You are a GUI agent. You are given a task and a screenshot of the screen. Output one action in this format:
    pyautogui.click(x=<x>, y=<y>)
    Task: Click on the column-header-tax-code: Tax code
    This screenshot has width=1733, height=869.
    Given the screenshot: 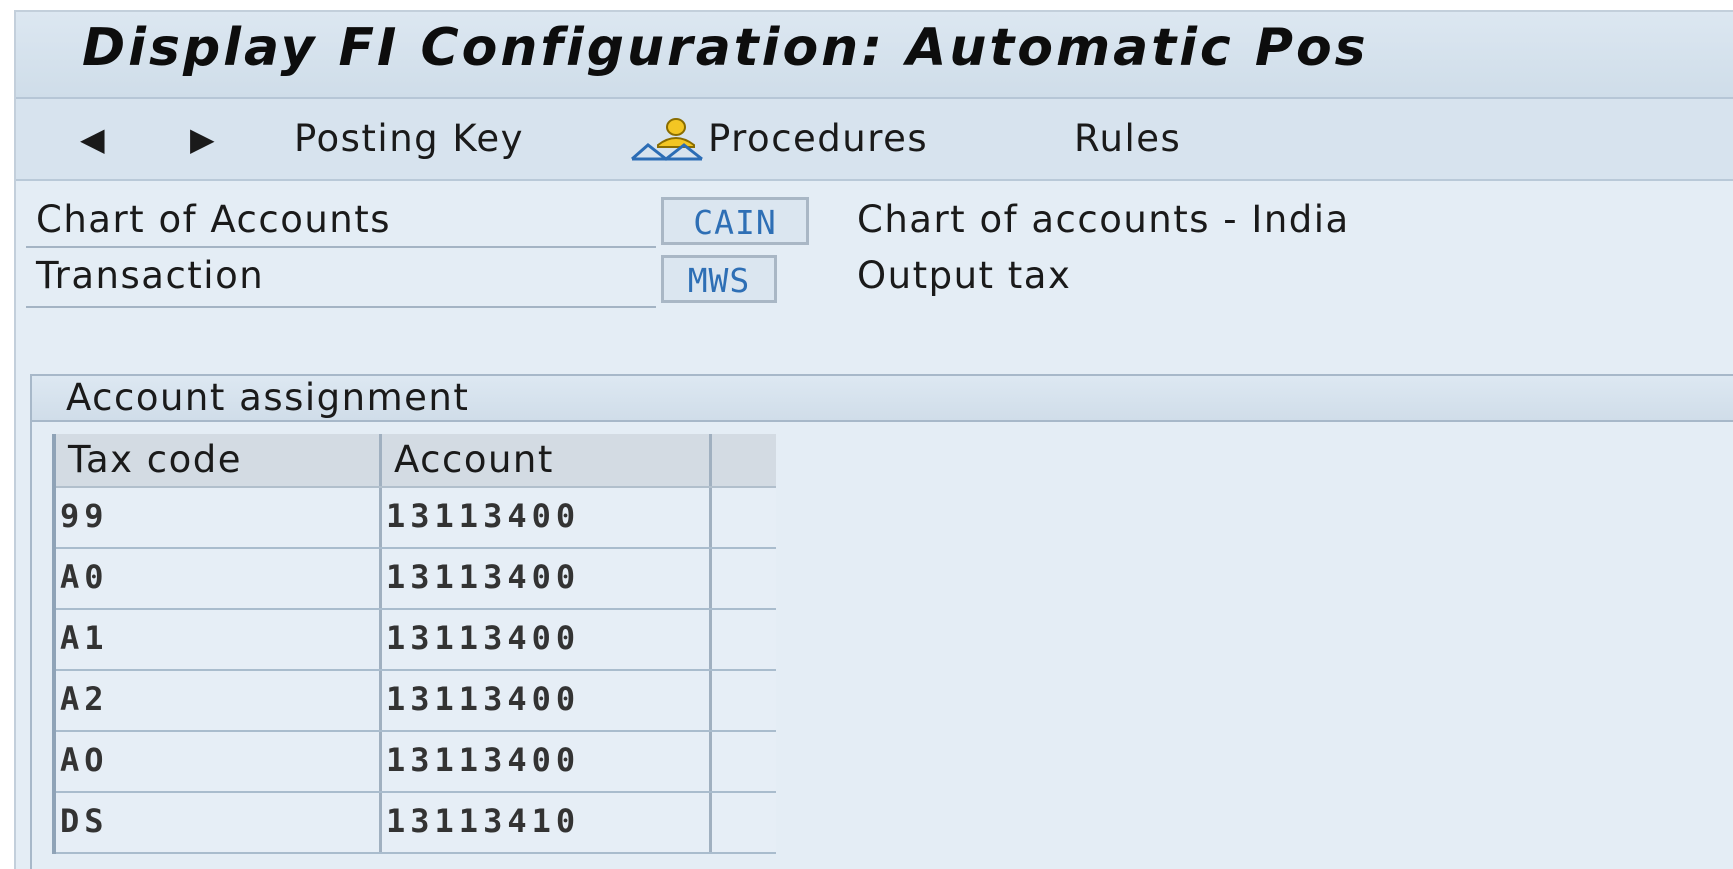 What is the action you would take?
    pyautogui.click(x=219, y=460)
    